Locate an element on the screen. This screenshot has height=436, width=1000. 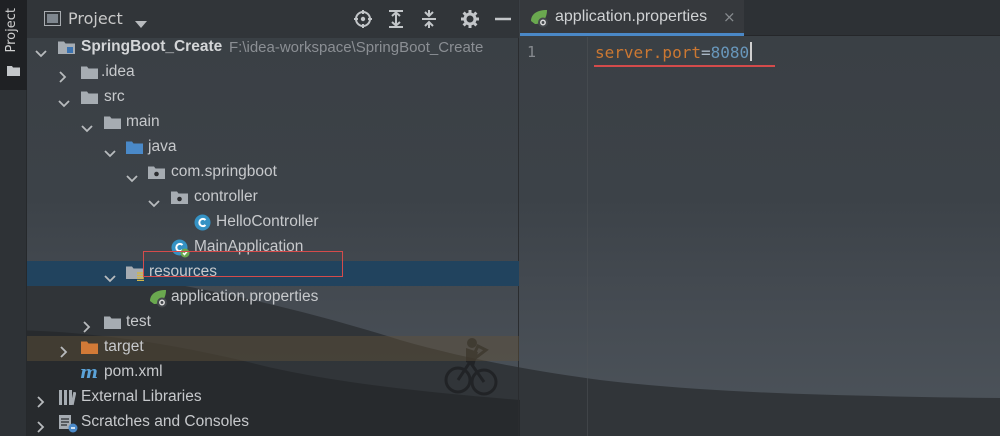
property-value: 8080 is located at coordinates (730, 52).